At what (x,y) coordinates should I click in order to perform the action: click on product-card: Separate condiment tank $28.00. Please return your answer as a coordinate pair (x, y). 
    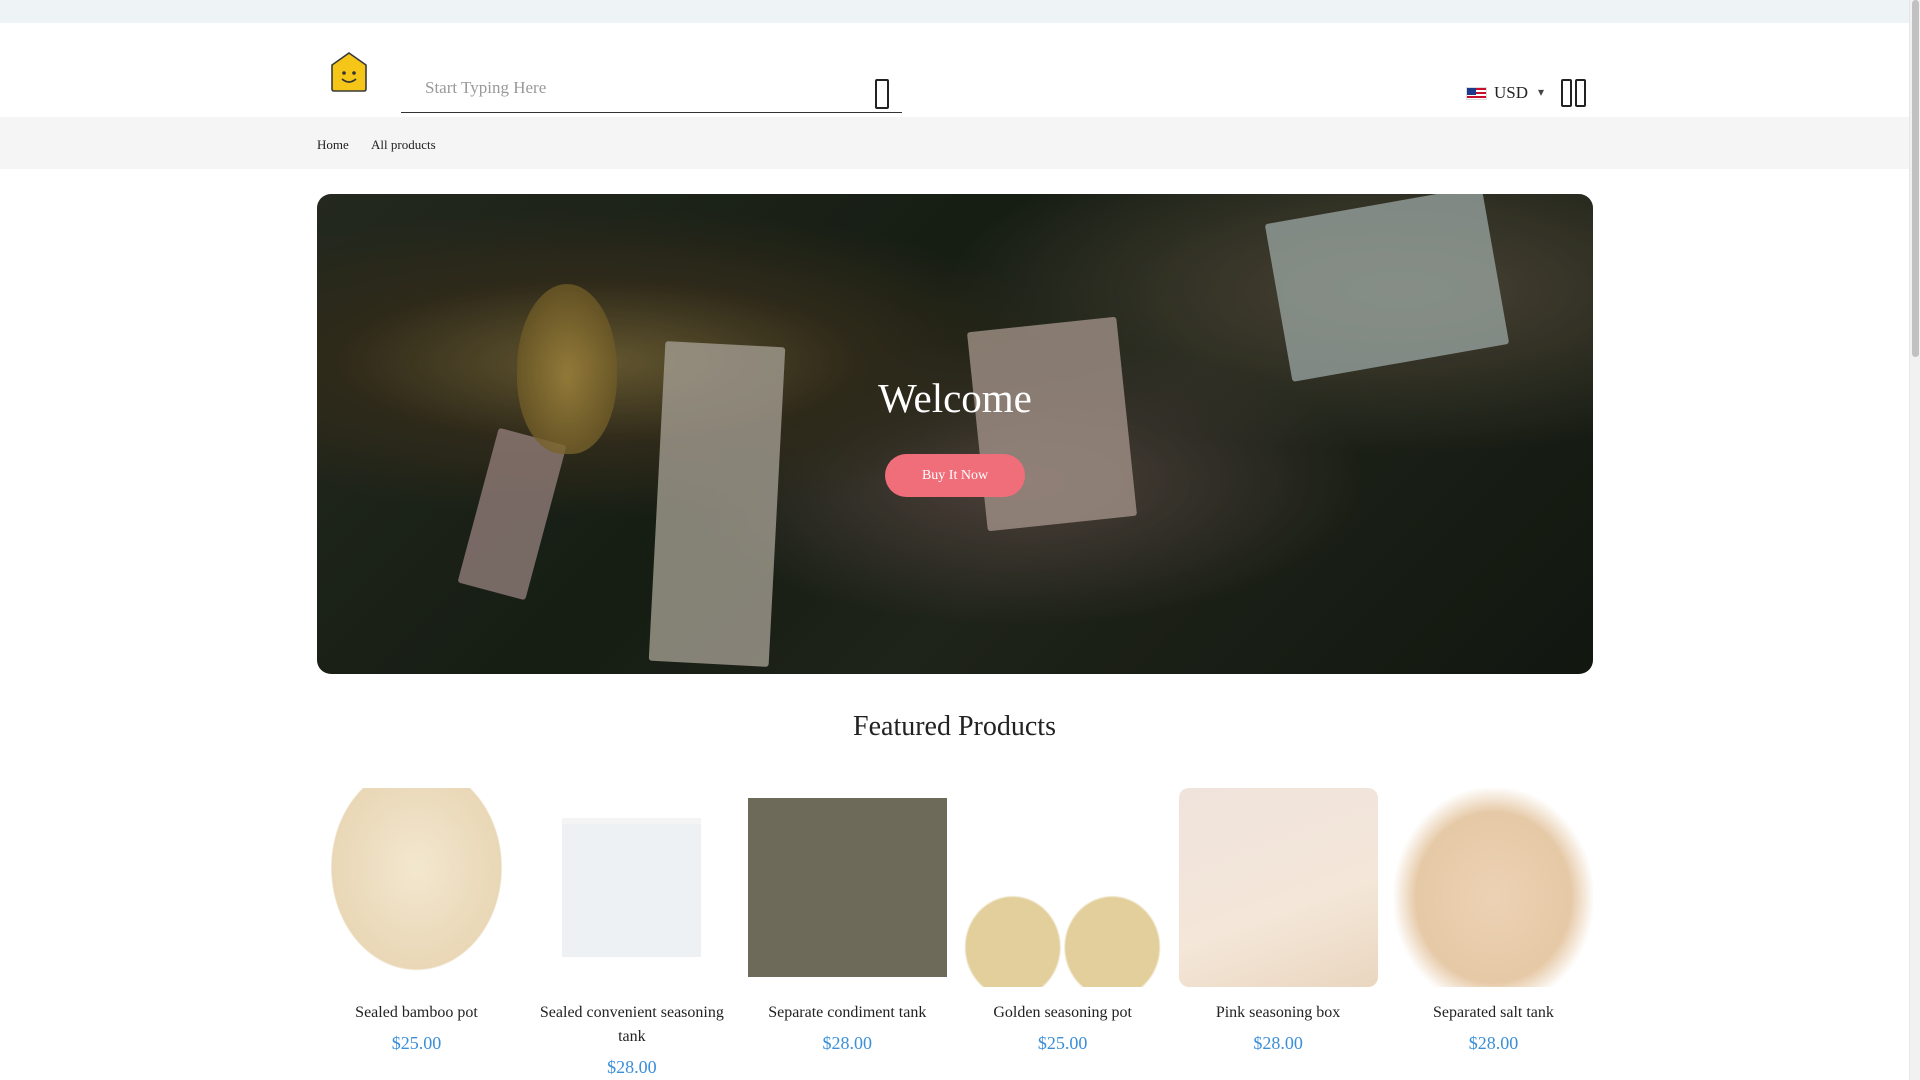
    Looking at the image, I should click on (847, 933).